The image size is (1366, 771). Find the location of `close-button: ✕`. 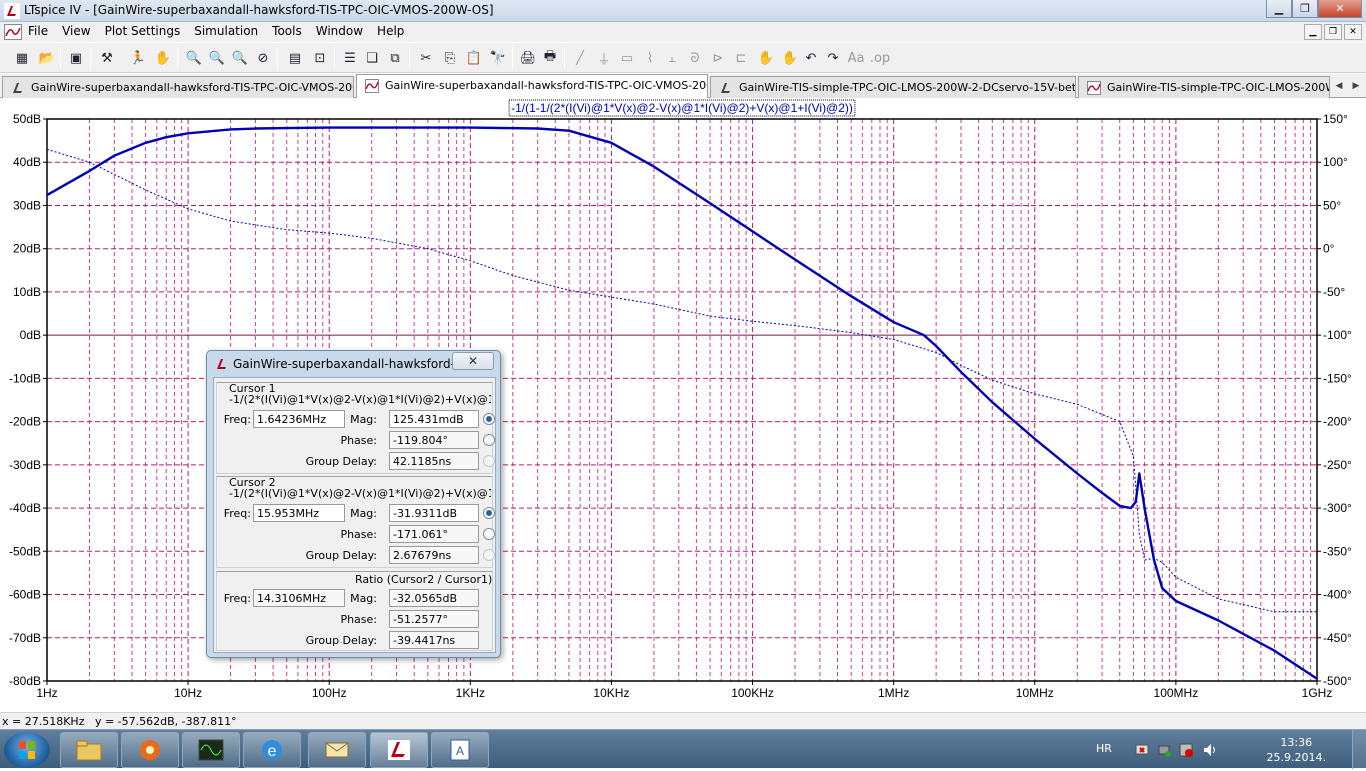

close-button: ✕ is located at coordinates (1340, 9).